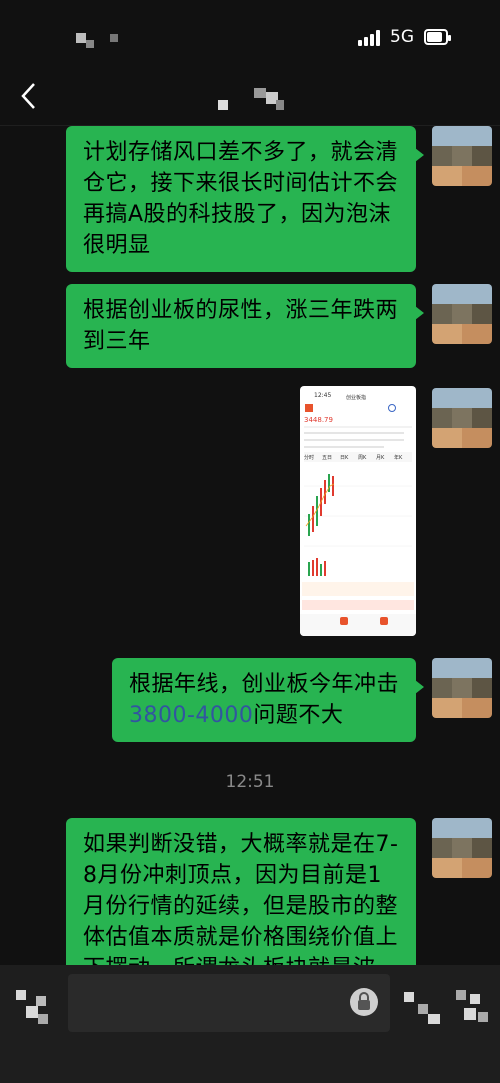 This screenshot has width=500, height=1083. Describe the element at coordinates (268, 700) in the screenshot. I see `message-bubble: 根据年线，创业板今年冲击 3800-4000问题不大` at that location.